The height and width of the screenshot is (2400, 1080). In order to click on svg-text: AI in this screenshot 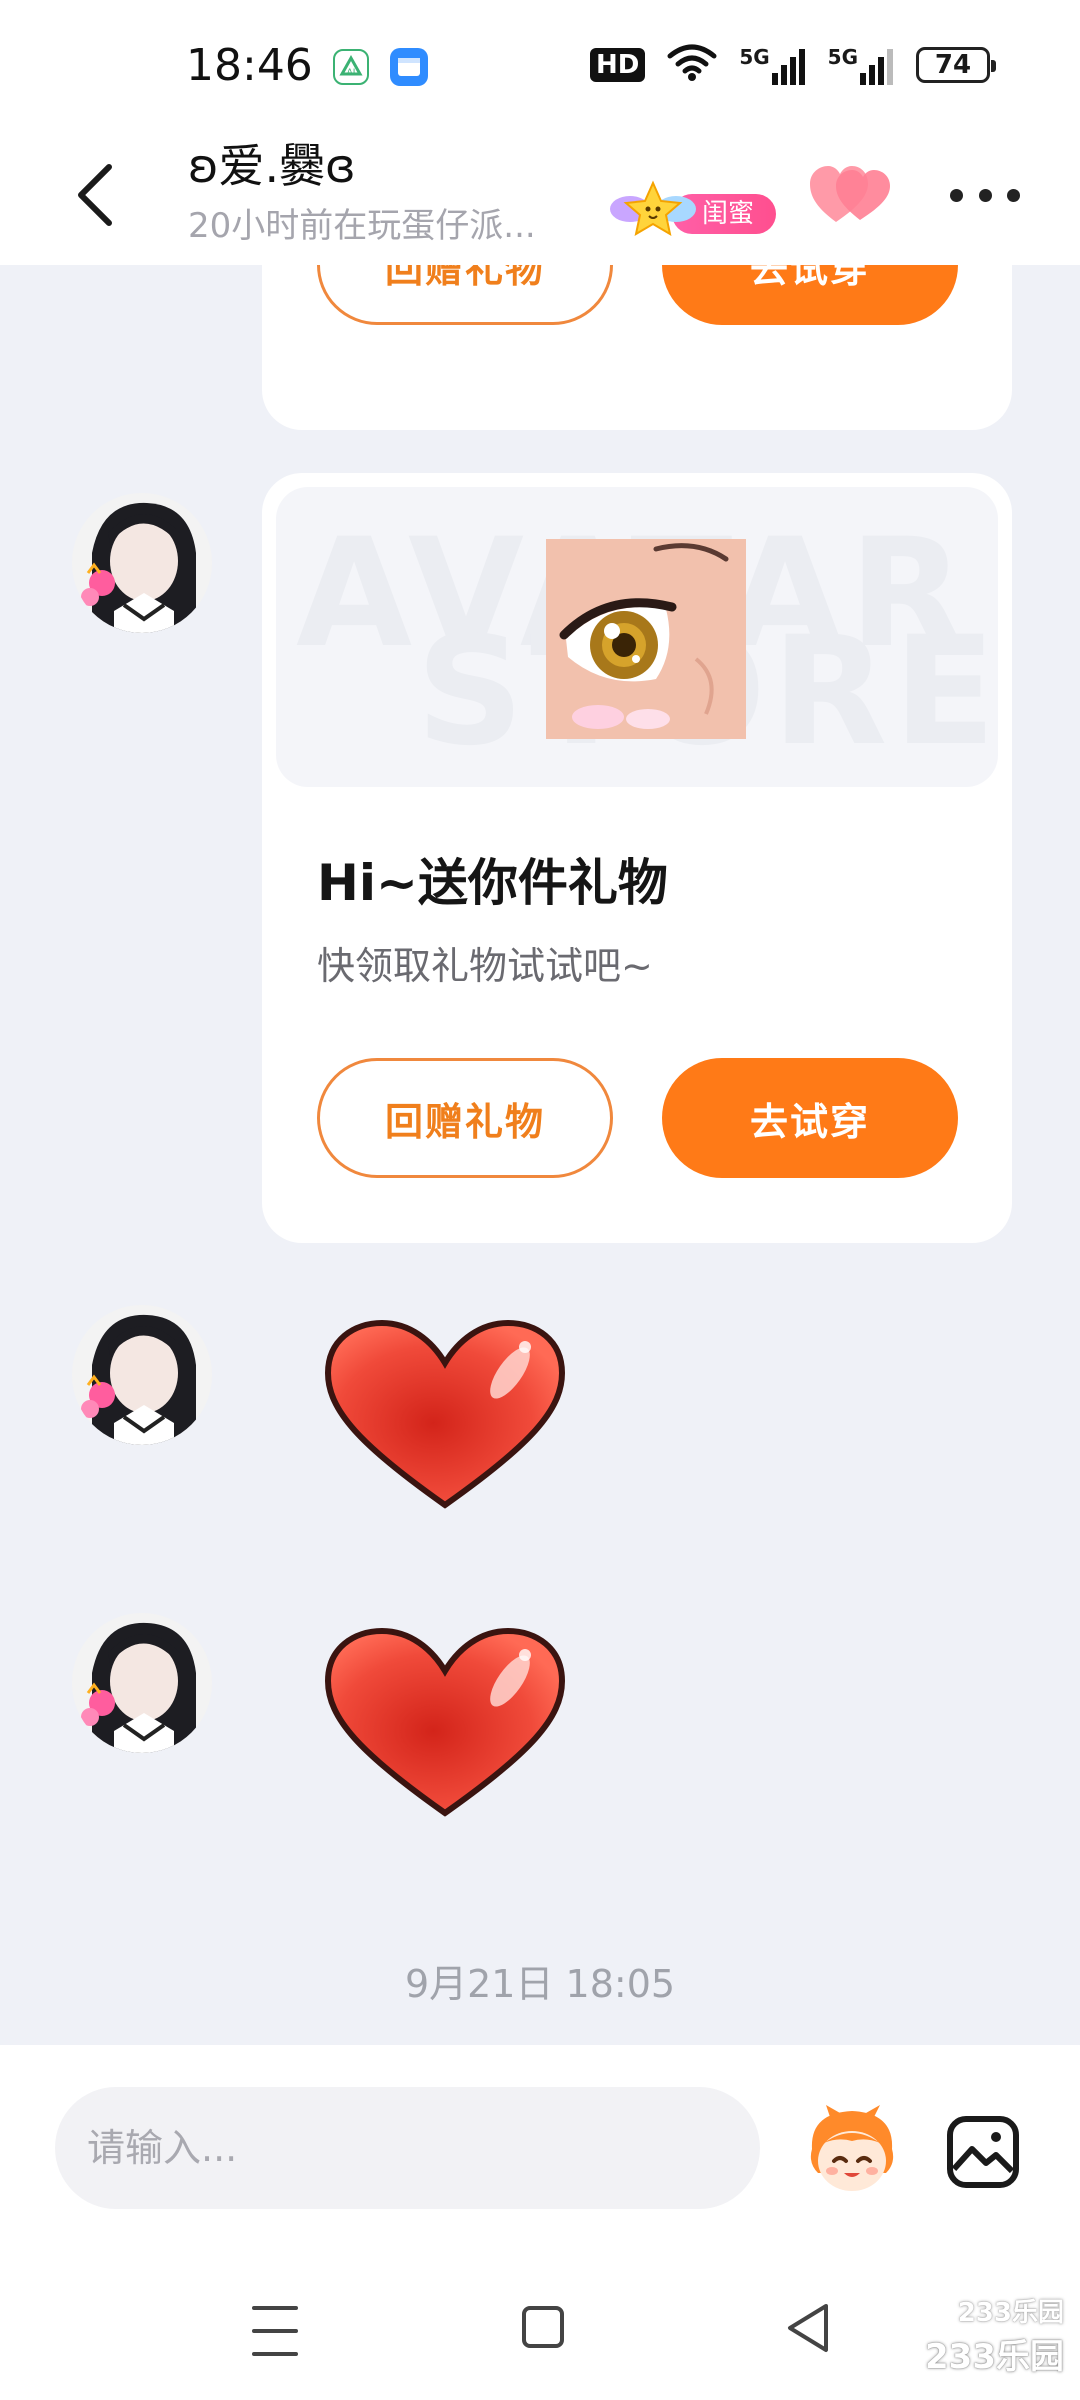, I will do `click(351, 73)`.